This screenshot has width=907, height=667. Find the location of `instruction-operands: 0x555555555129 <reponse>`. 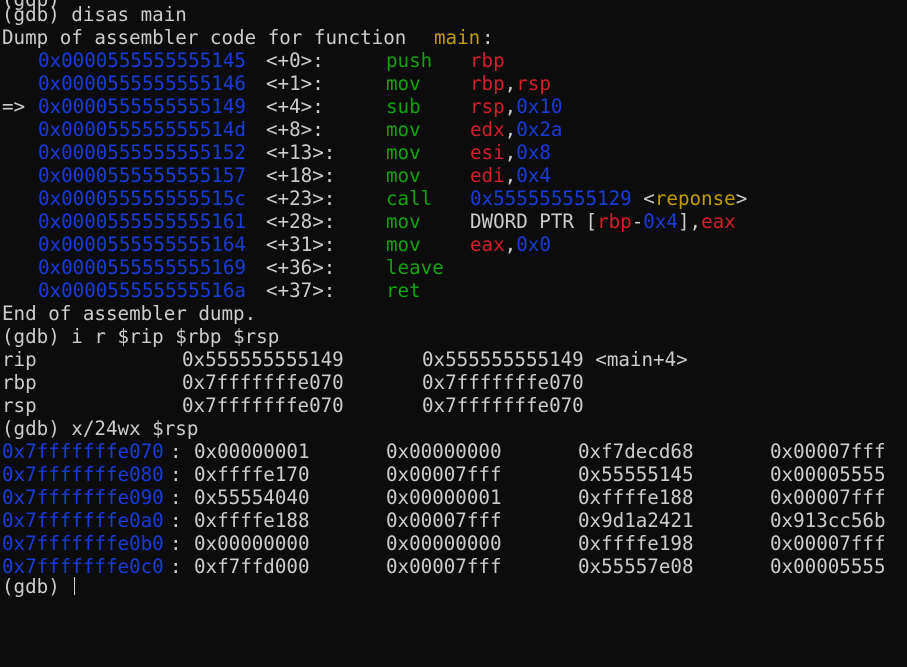

instruction-operands: 0x555555555129 <reponse> is located at coordinates (608, 198).